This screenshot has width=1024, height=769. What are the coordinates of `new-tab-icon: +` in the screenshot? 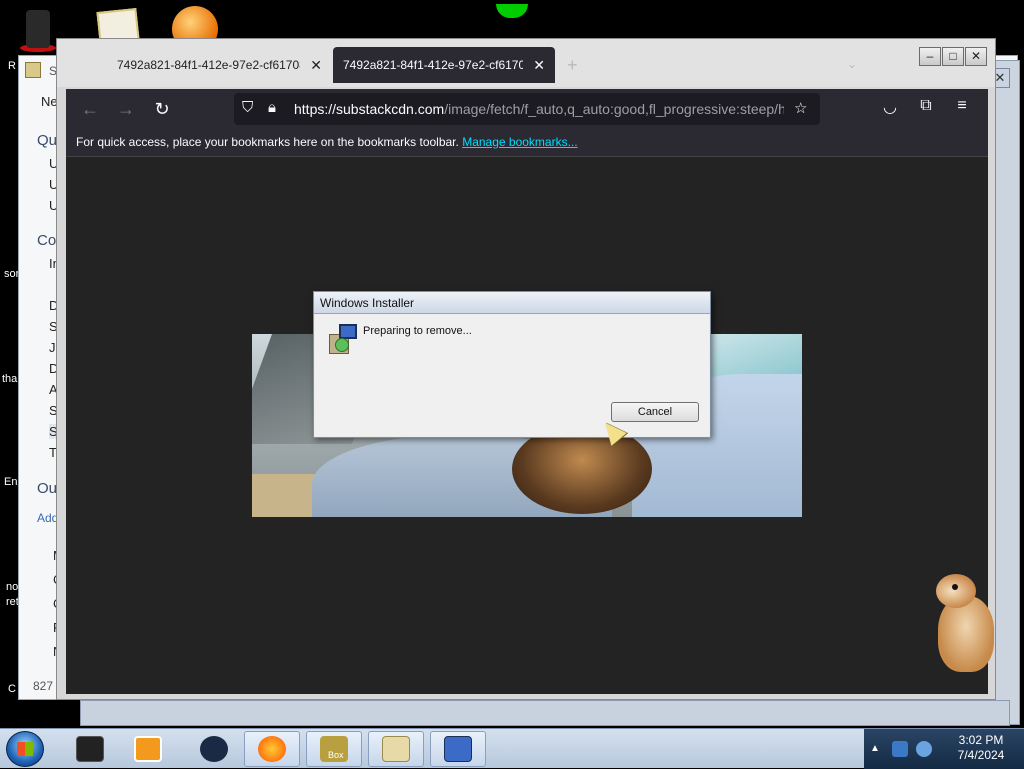 It's located at (572, 65).